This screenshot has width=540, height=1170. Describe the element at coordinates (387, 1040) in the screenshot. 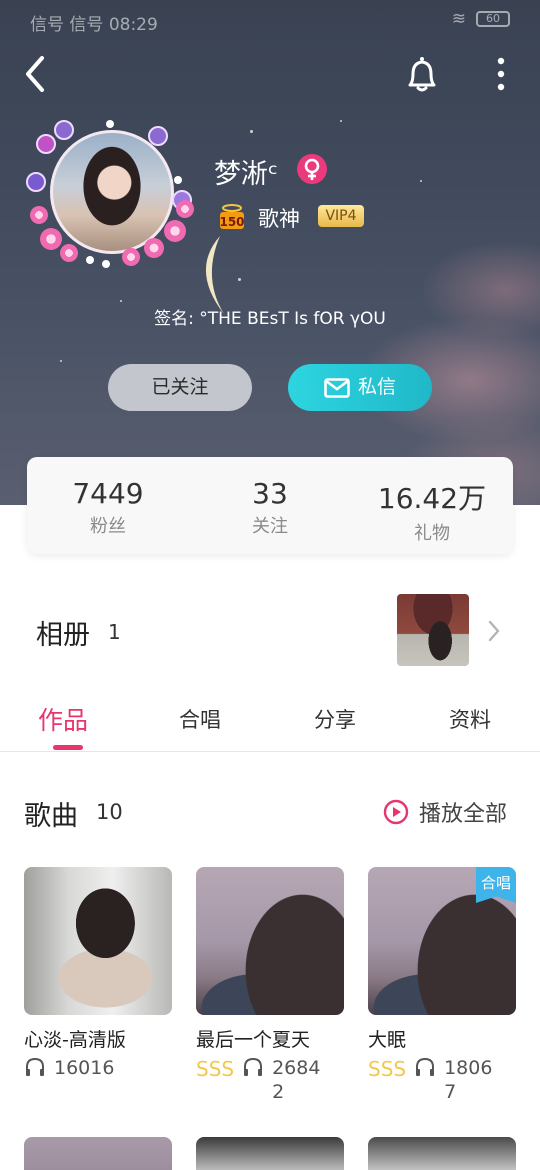

I see `song-name: 大眠` at that location.